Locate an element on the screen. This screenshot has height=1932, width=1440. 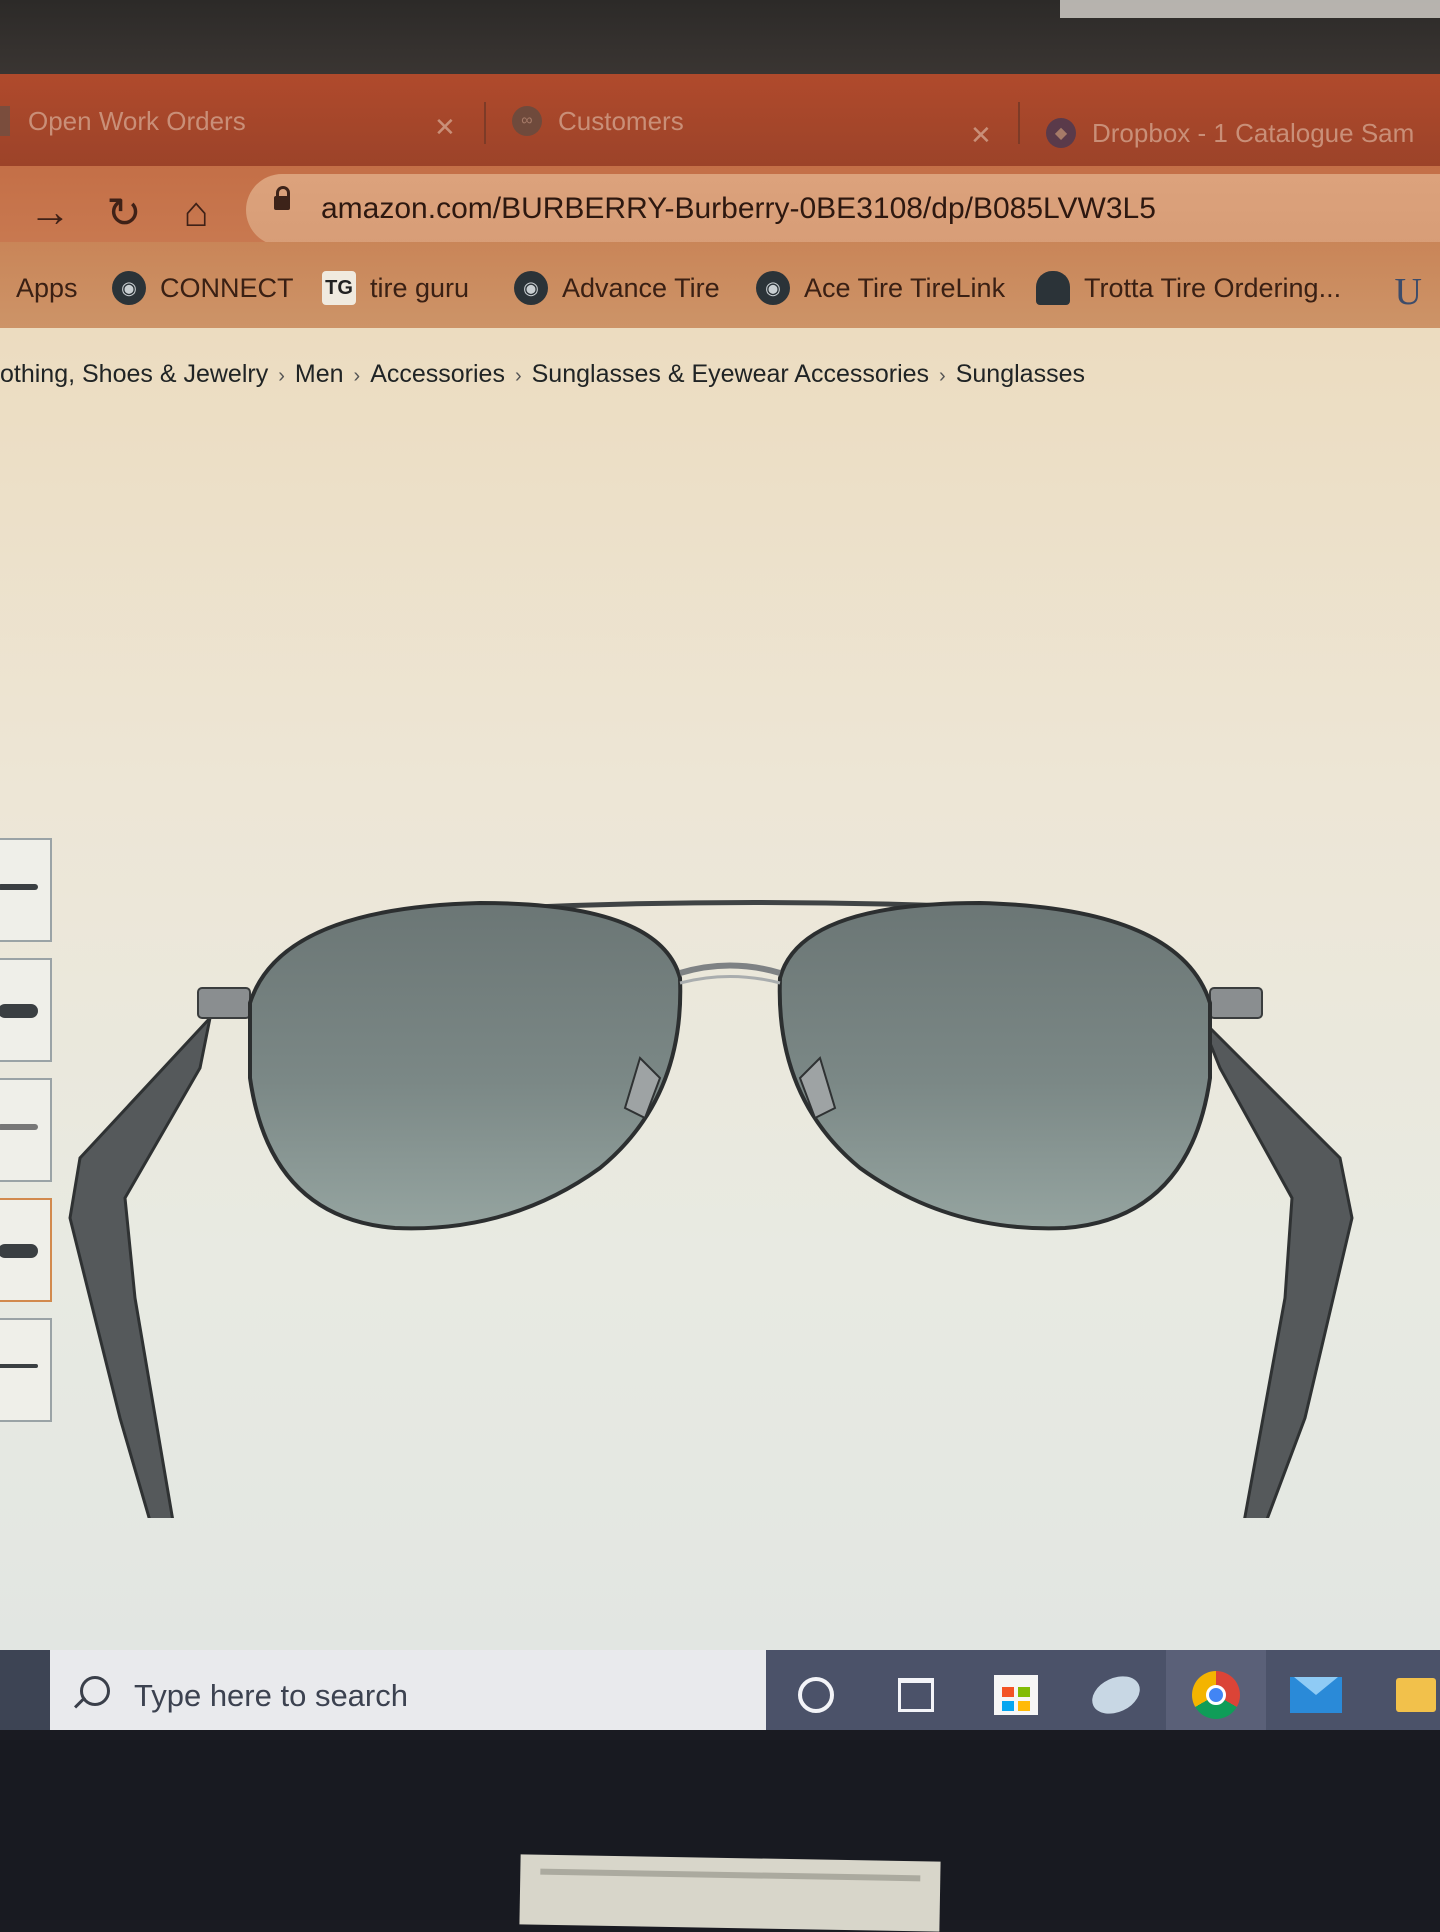
lock-icon is located at coordinates (282, 198).